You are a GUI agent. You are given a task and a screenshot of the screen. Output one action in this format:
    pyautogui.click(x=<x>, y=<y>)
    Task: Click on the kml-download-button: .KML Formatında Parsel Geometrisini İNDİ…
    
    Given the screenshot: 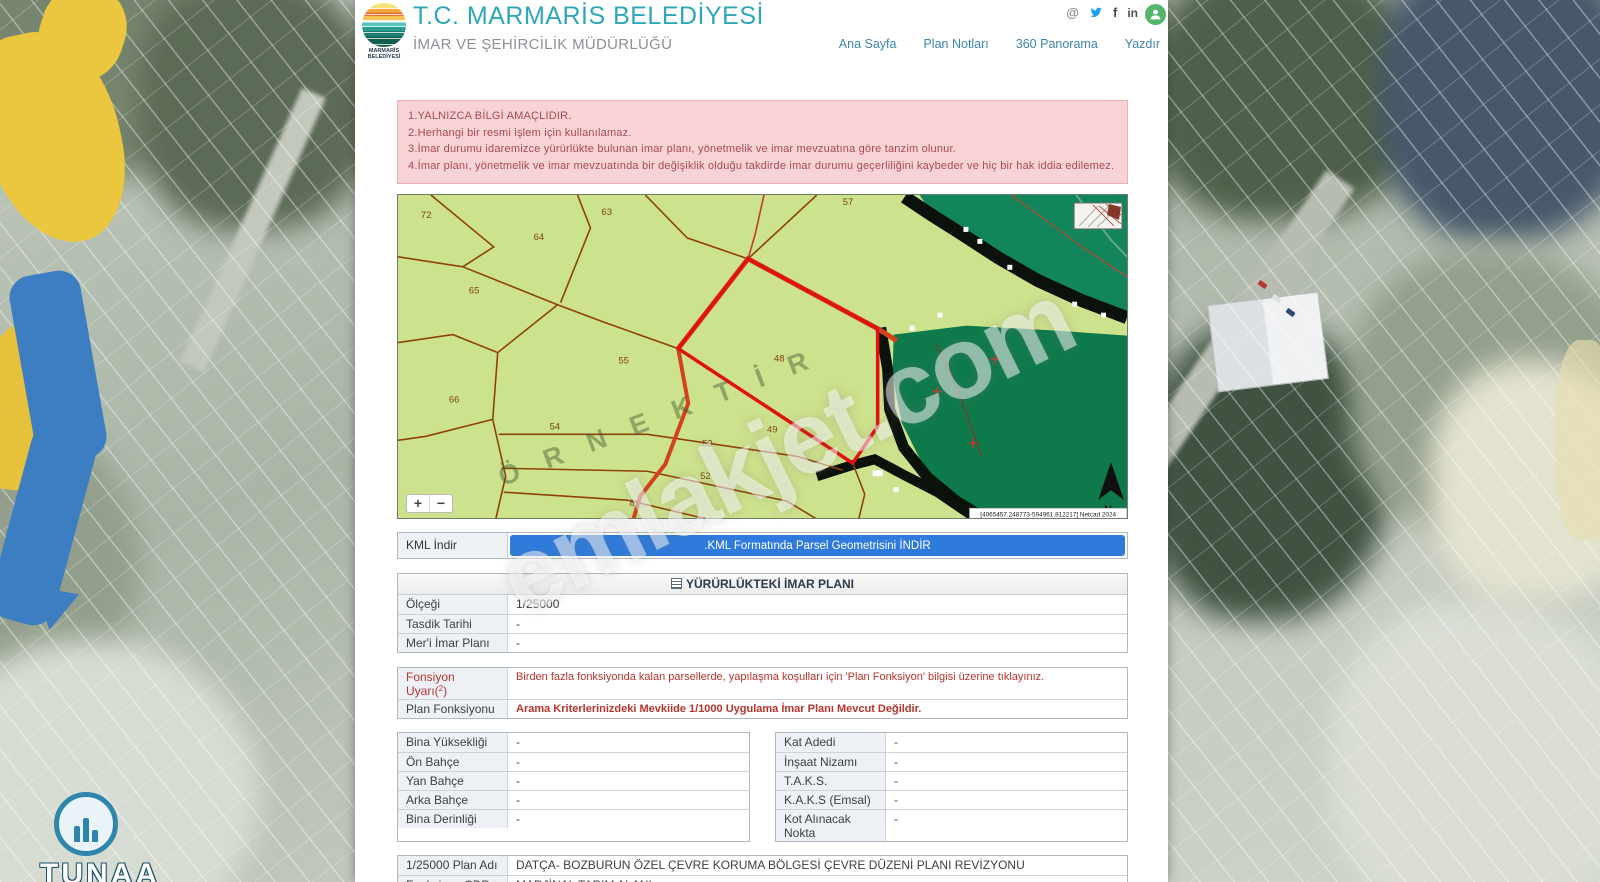 What is the action you would take?
    pyautogui.click(x=817, y=545)
    